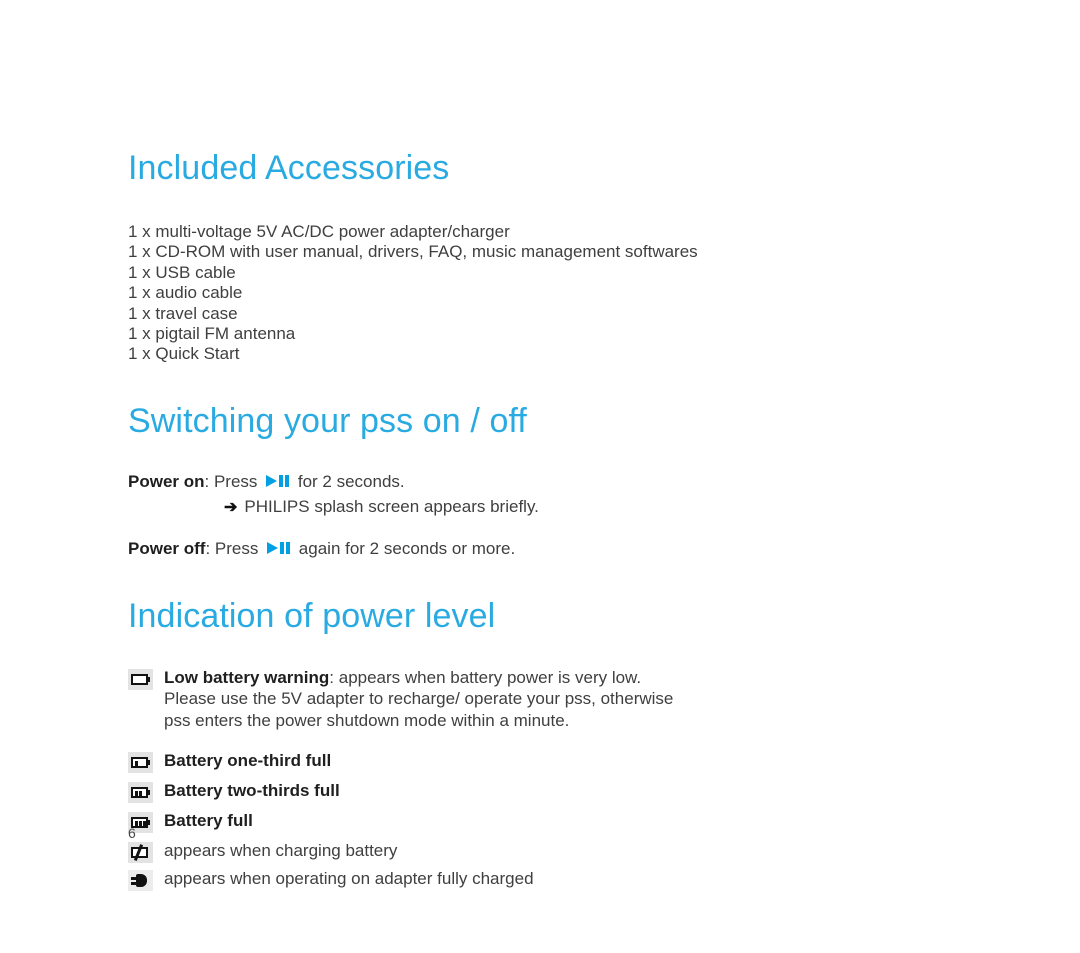 The width and height of the screenshot is (1080, 953). What do you see at coordinates (166, 481) in the screenshot?
I see `power-on-label: Power on` at bounding box center [166, 481].